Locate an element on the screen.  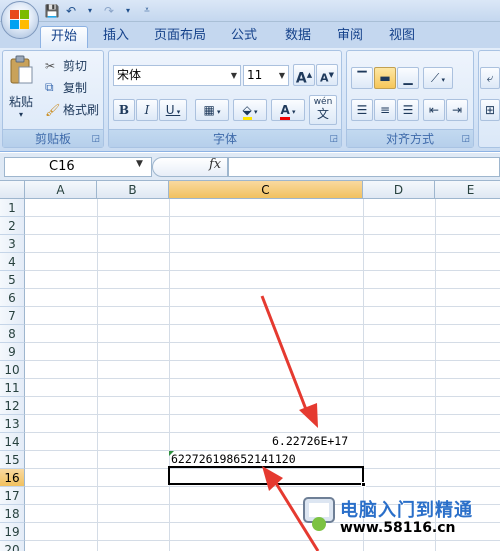
red-arrowhead-down is located at coordinates (308, 415).